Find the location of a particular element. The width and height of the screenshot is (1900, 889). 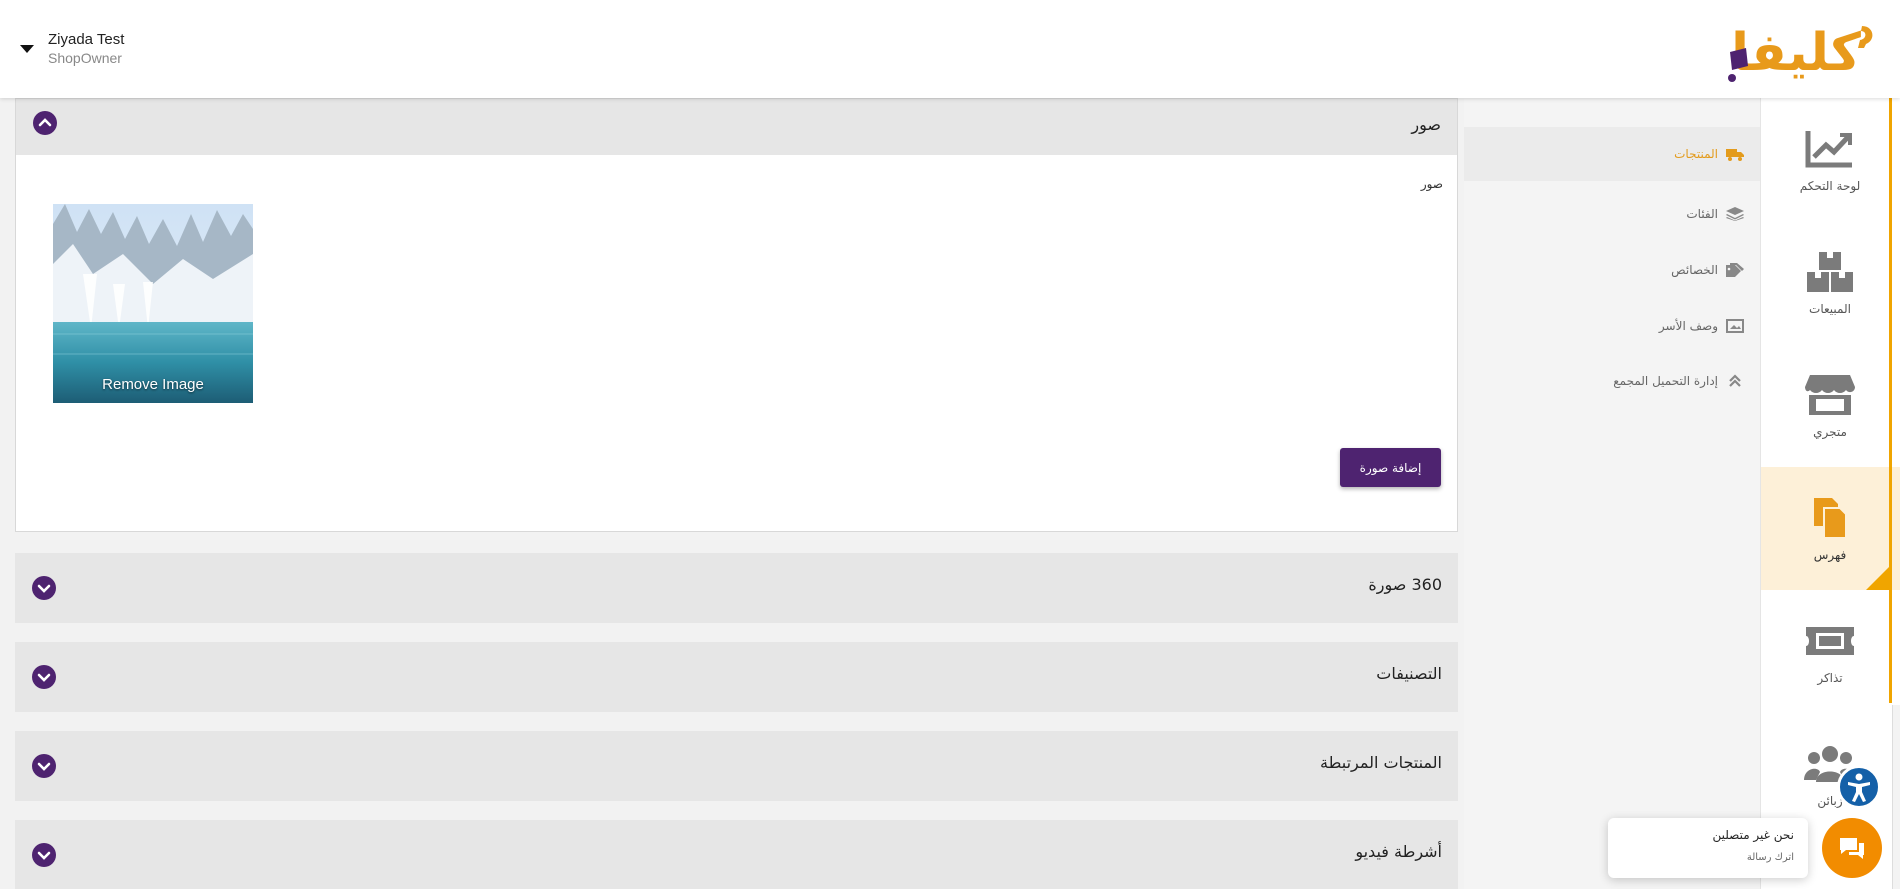

rail-item-dashboard: لوحة التحكم is located at coordinates (1830, 159).